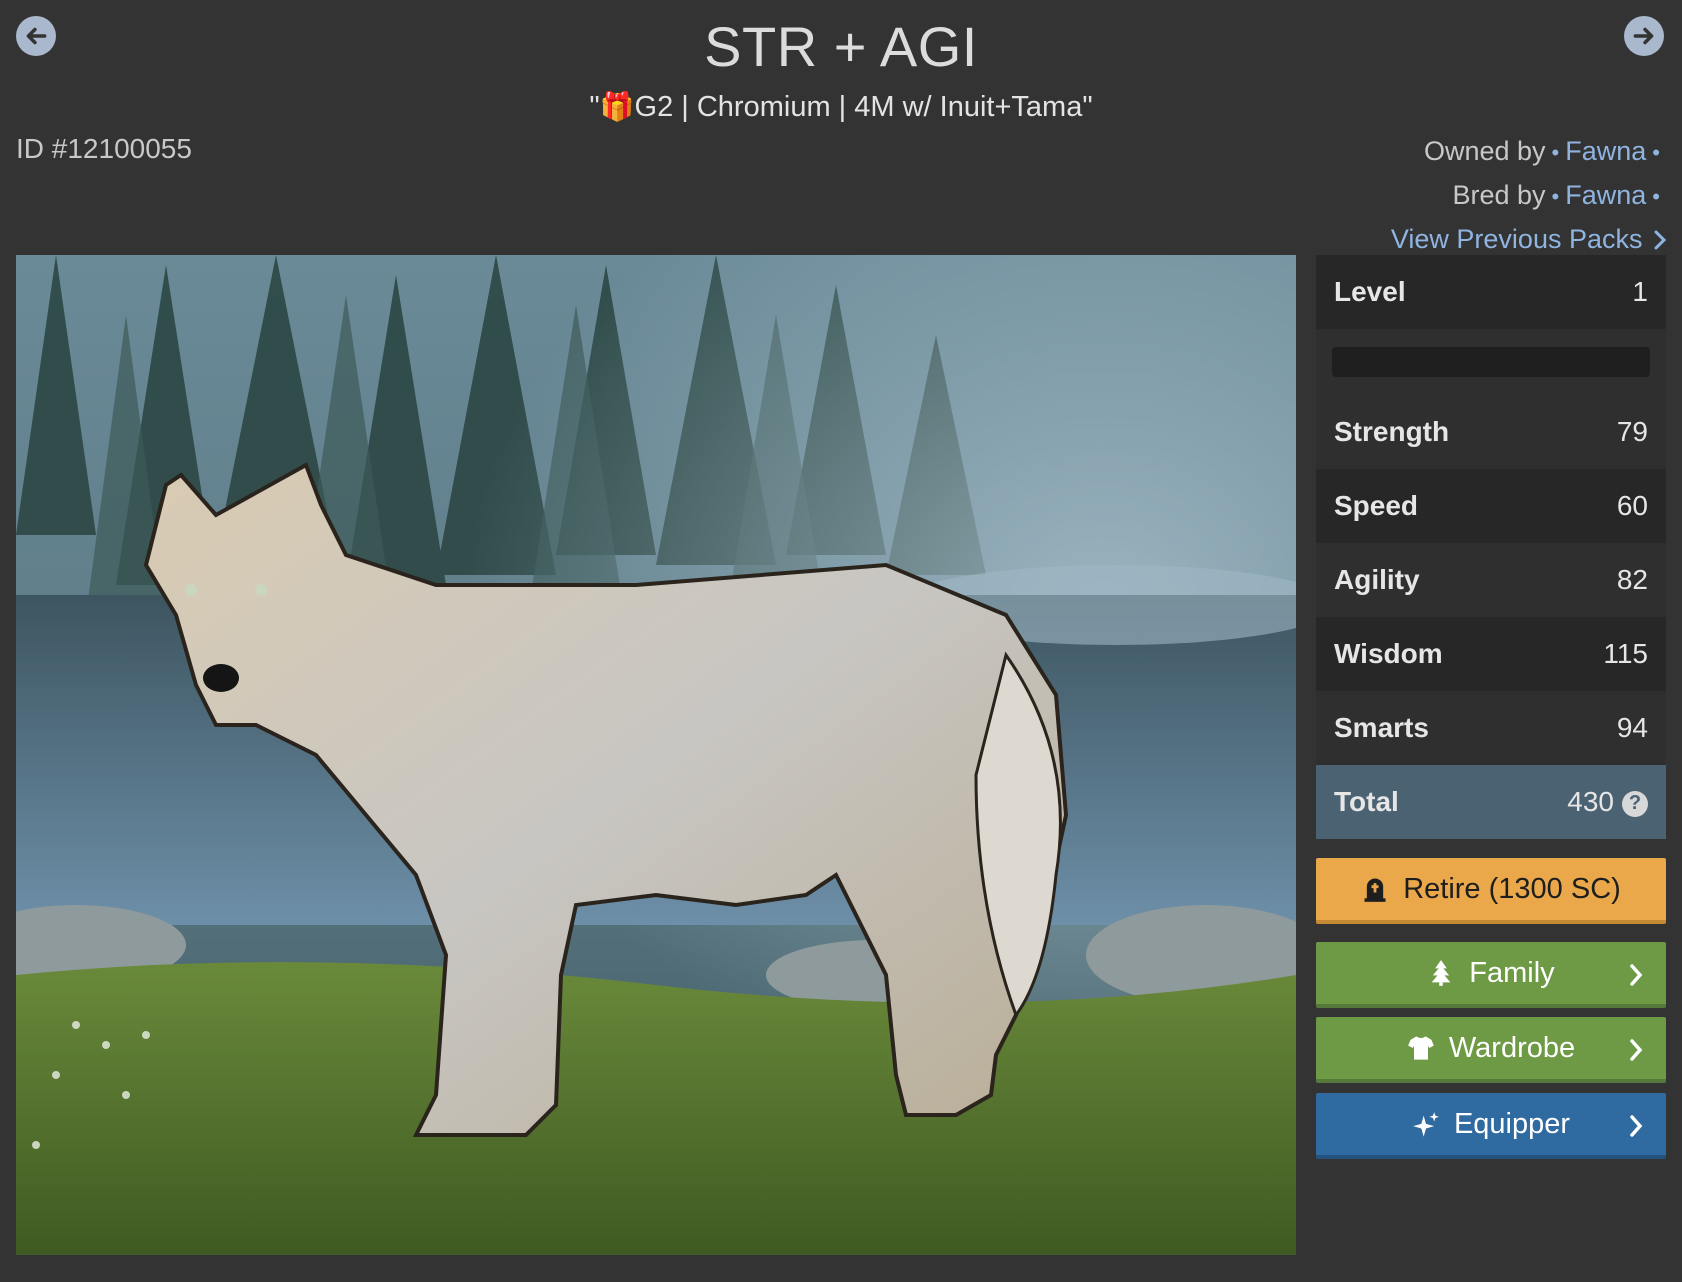 The image size is (1682, 1282). I want to click on stat-row-strength: Strength 79, so click(1491, 432).